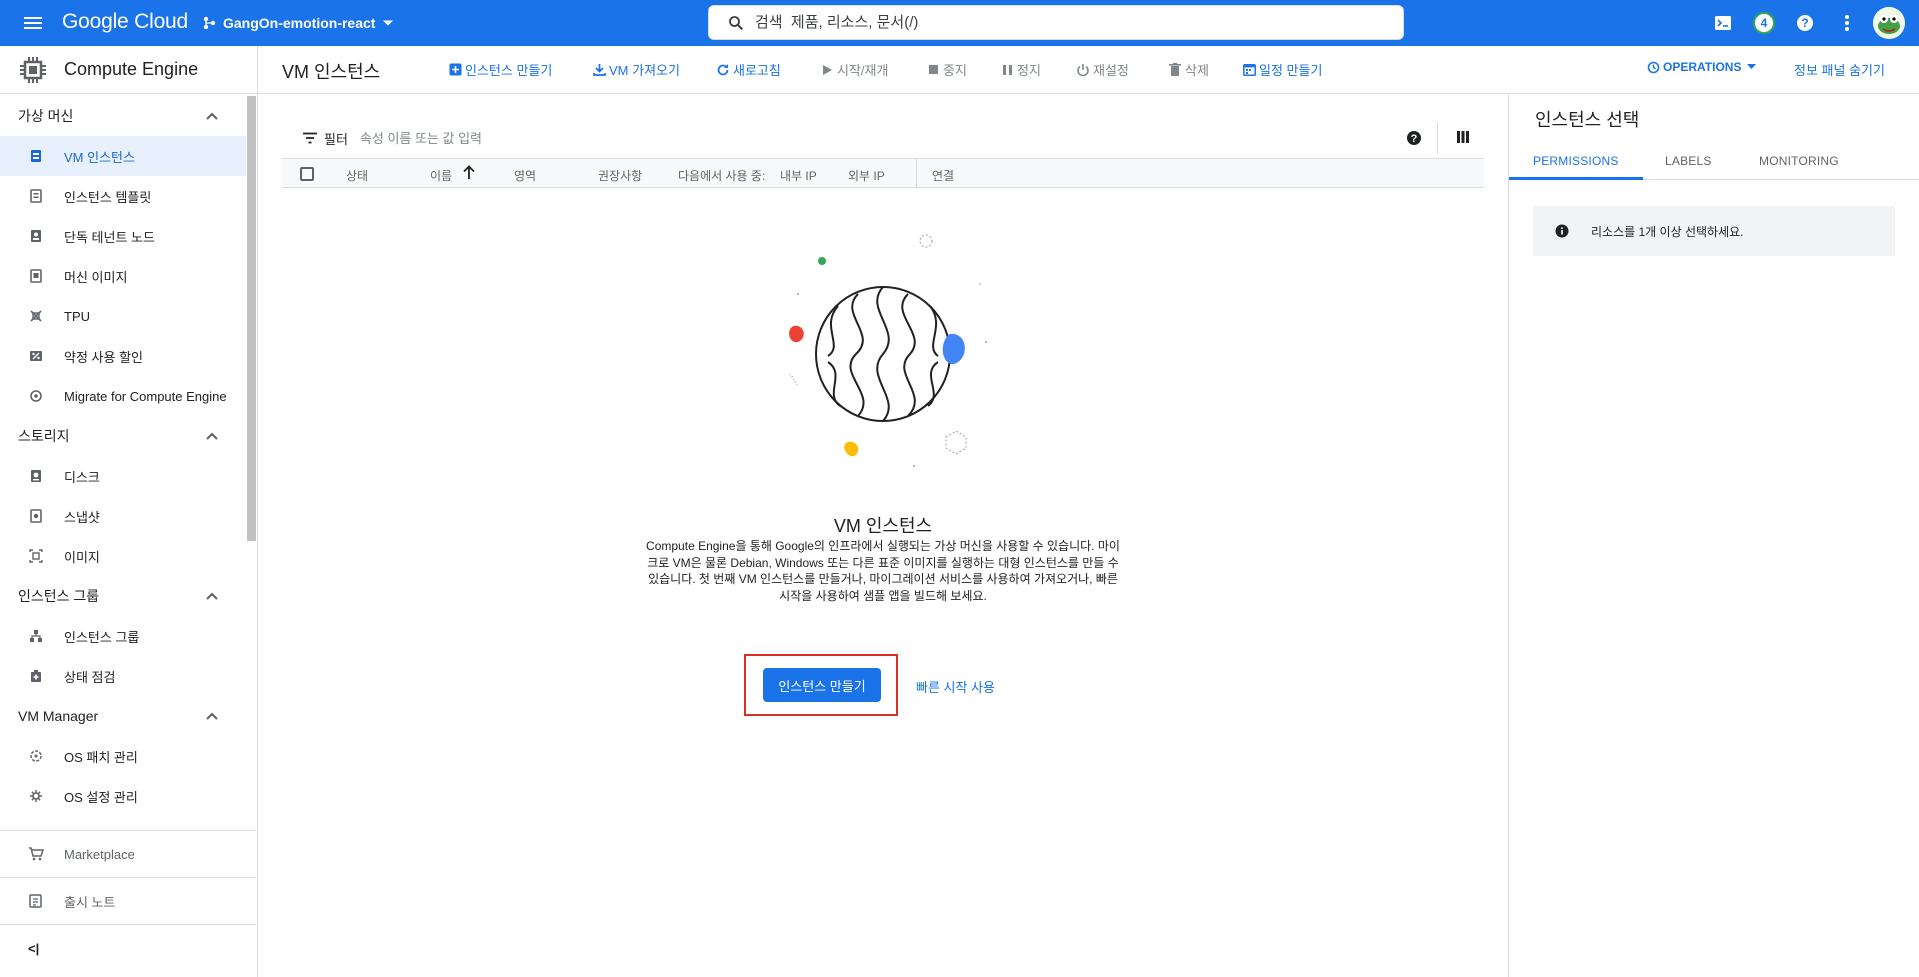  Describe the element at coordinates (1764, 23) in the screenshot. I see `notifications-badge: 4` at that location.